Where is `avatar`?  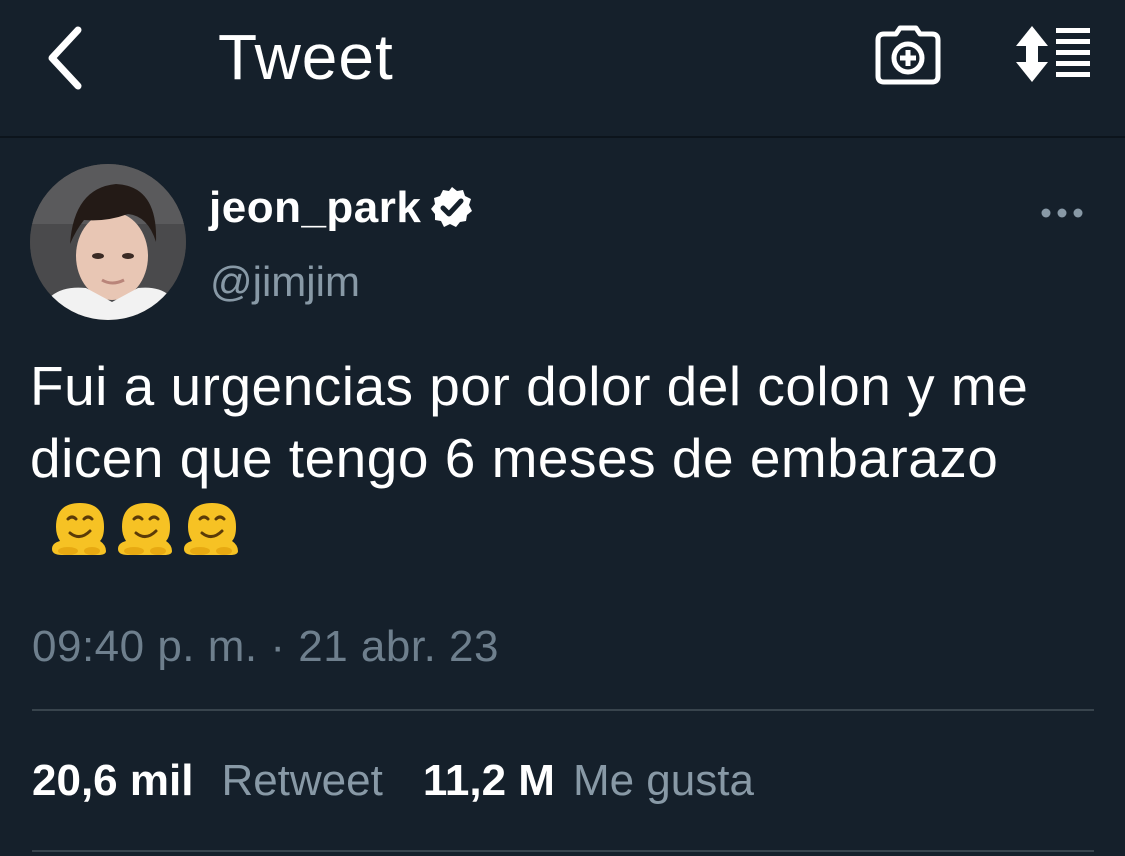 avatar is located at coordinates (108, 242).